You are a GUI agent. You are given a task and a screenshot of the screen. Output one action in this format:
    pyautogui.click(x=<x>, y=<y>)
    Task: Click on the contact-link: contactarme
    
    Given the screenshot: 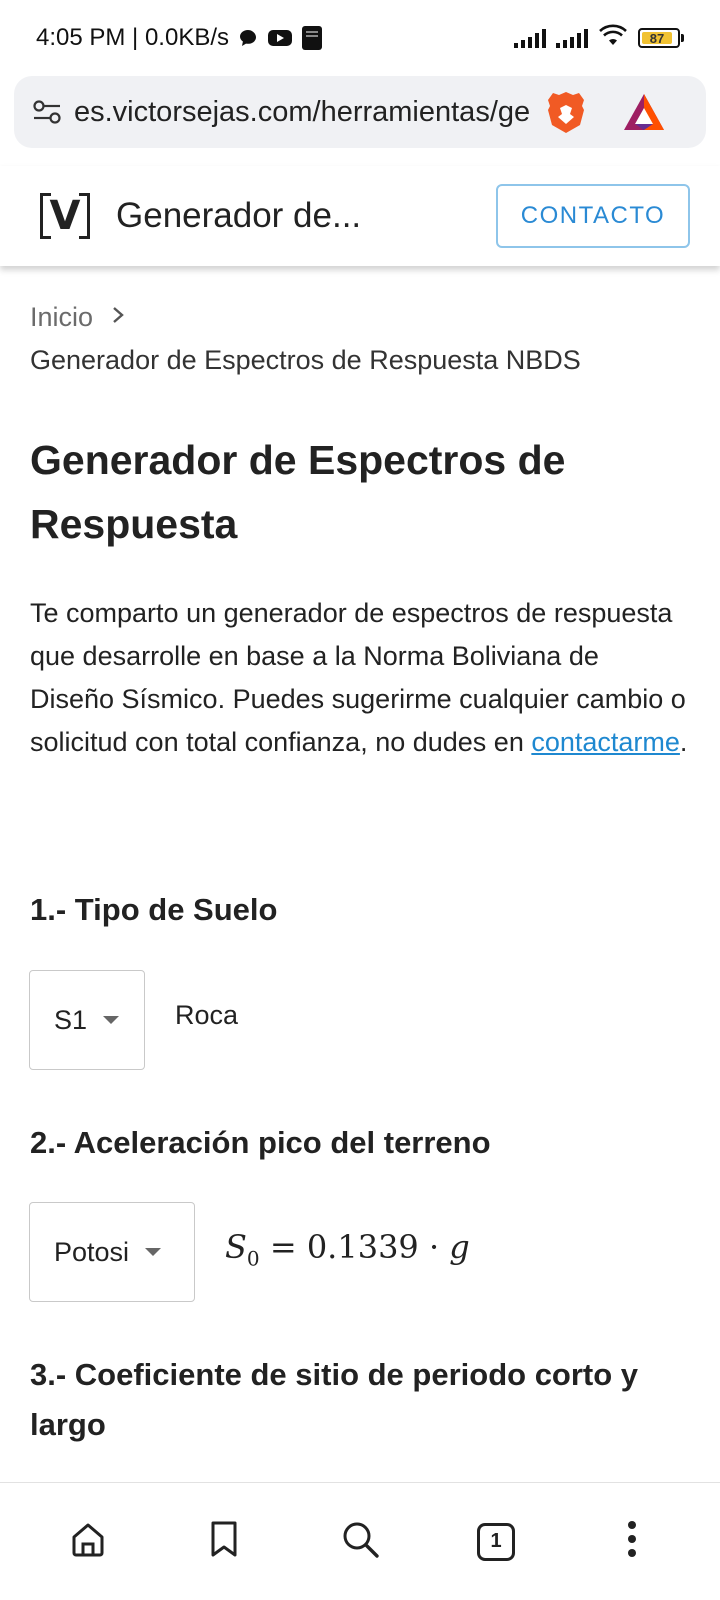 What is the action you would take?
    pyautogui.click(x=605, y=742)
    